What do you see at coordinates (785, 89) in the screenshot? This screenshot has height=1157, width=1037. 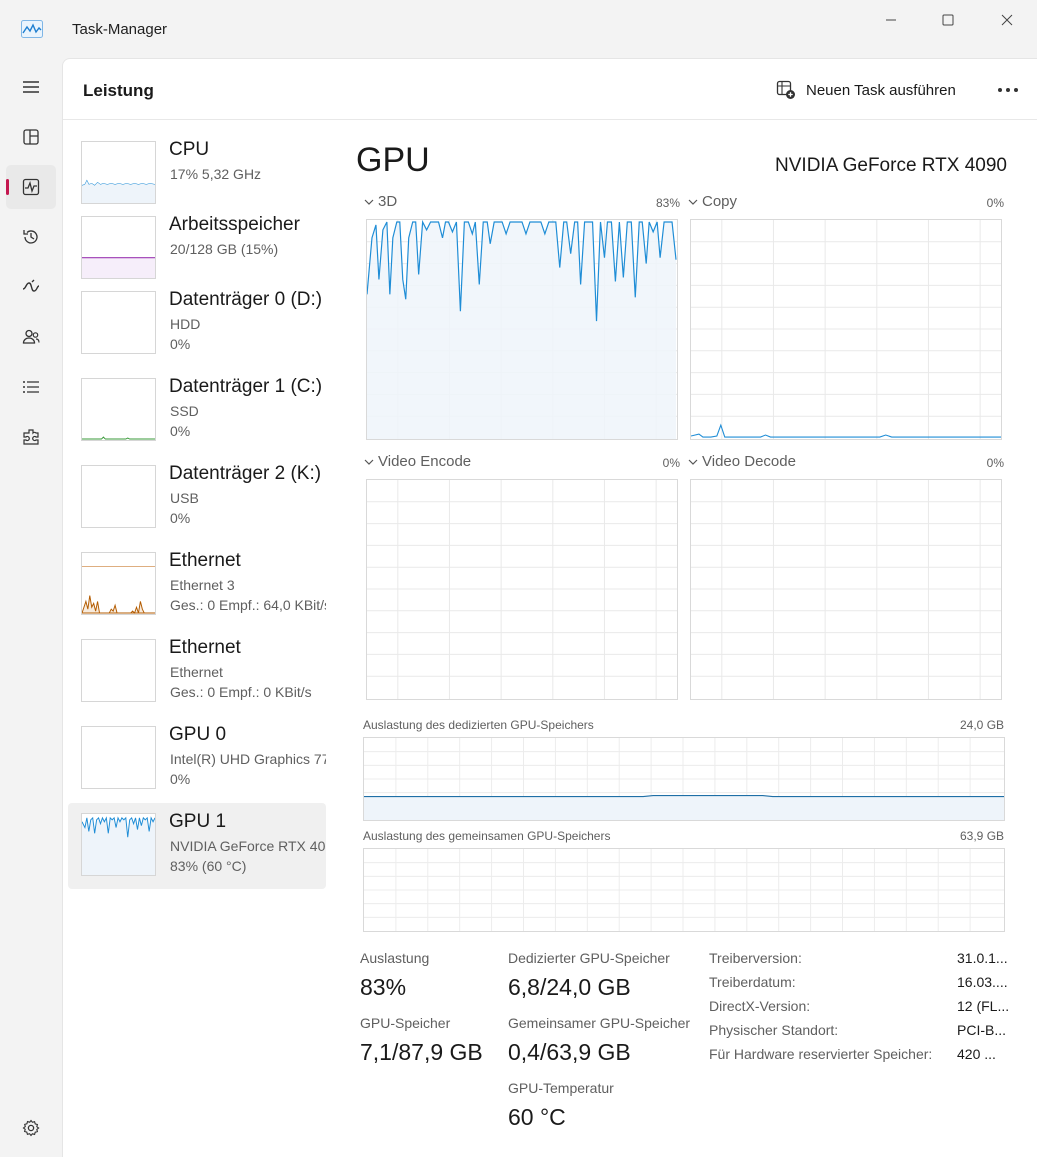 I see `new-task-icon` at bounding box center [785, 89].